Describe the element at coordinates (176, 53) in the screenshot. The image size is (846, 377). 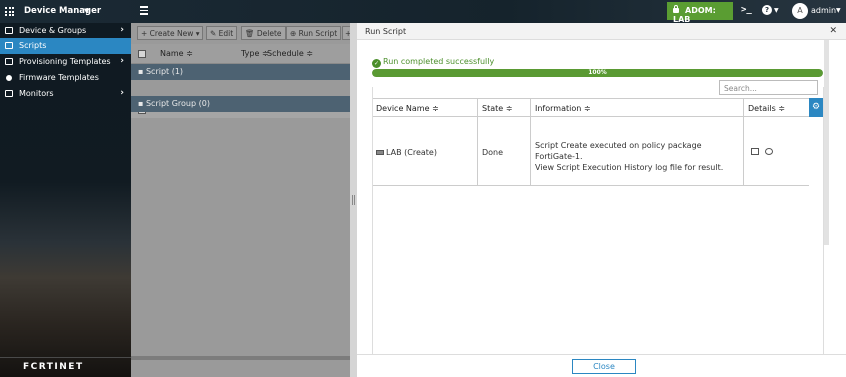
I see `column-name: Name ≑` at that location.